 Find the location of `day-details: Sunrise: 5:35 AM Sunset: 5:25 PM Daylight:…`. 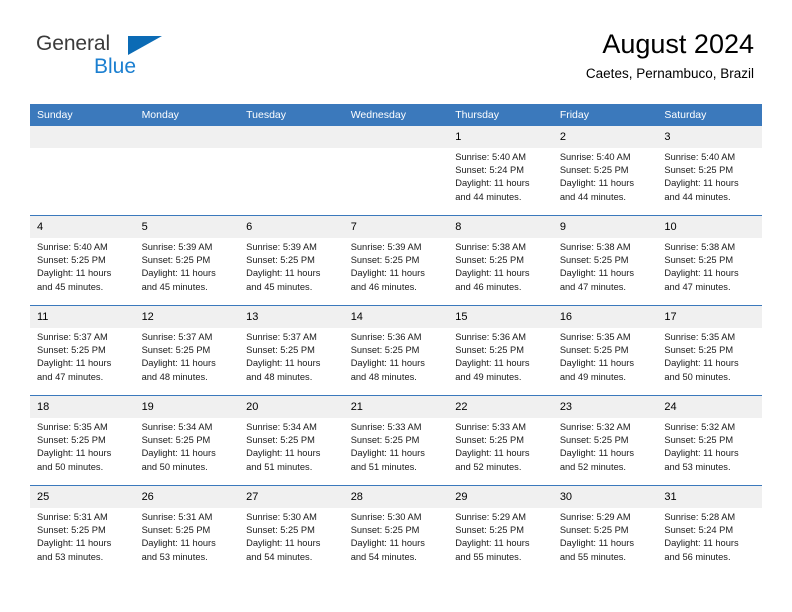

day-details: Sunrise: 5:35 AM Sunset: 5:25 PM Daylight:… is located at coordinates (605, 356).